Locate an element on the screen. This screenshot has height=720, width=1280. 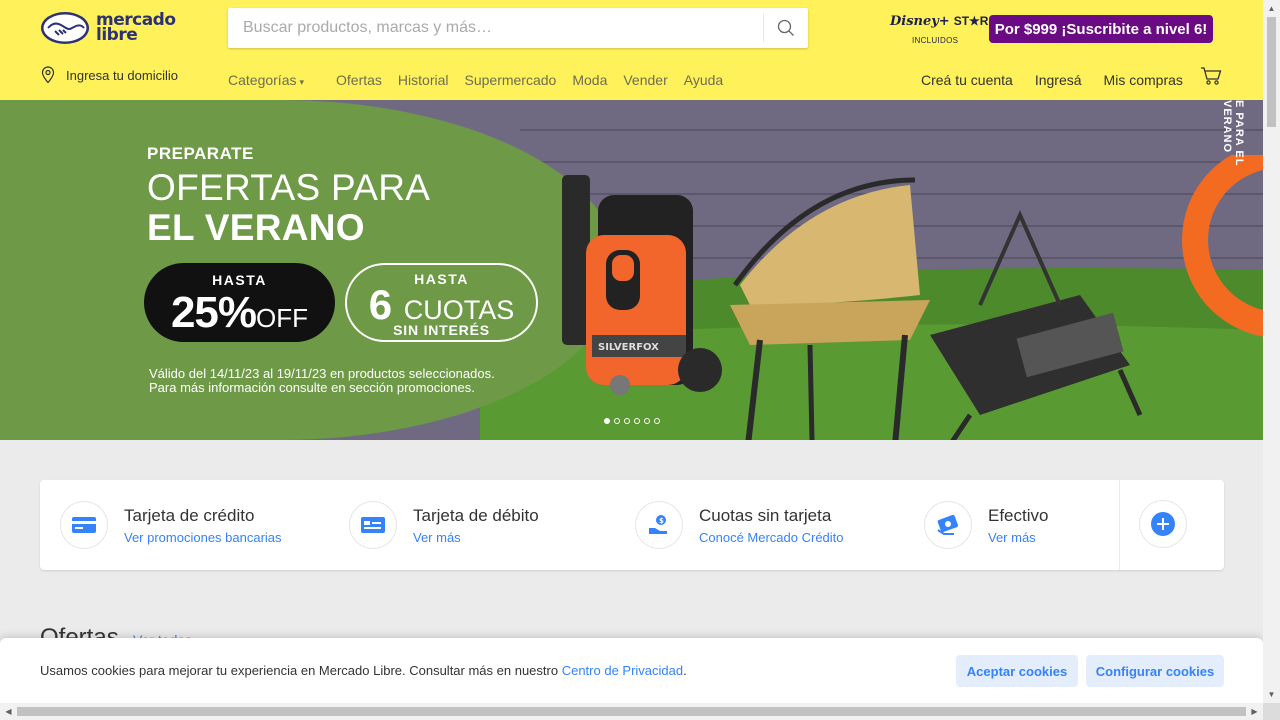
location-label: Ingresa tu domicilio is located at coordinates (122, 75).